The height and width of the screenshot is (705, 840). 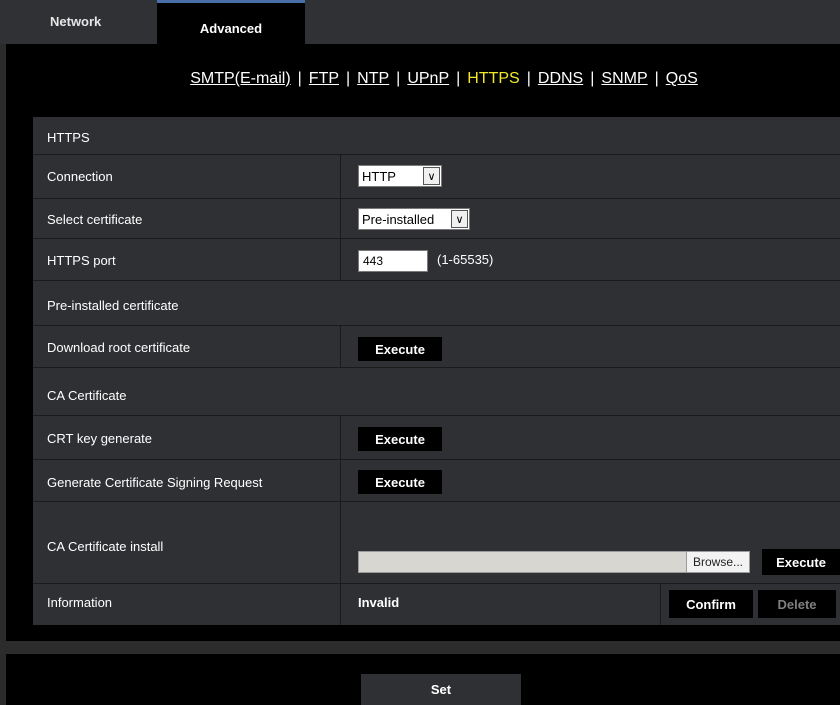 What do you see at coordinates (78, 22) in the screenshot?
I see `tab-network: Network` at bounding box center [78, 22].